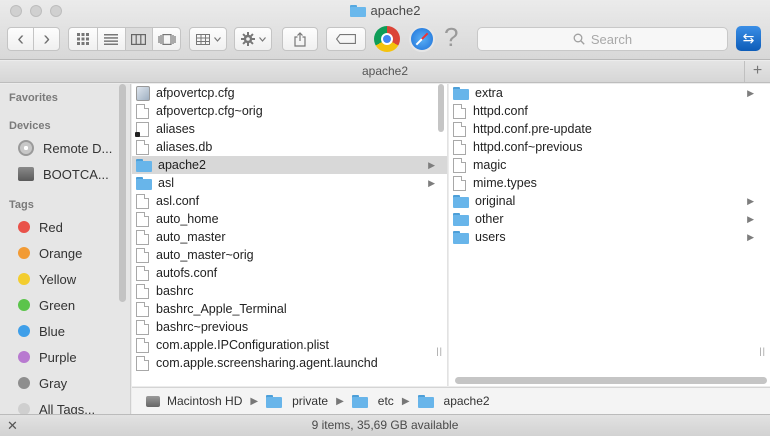 This screenshot has width=770, height=436. I want to click on file-row: aliases, so click(289, 129).